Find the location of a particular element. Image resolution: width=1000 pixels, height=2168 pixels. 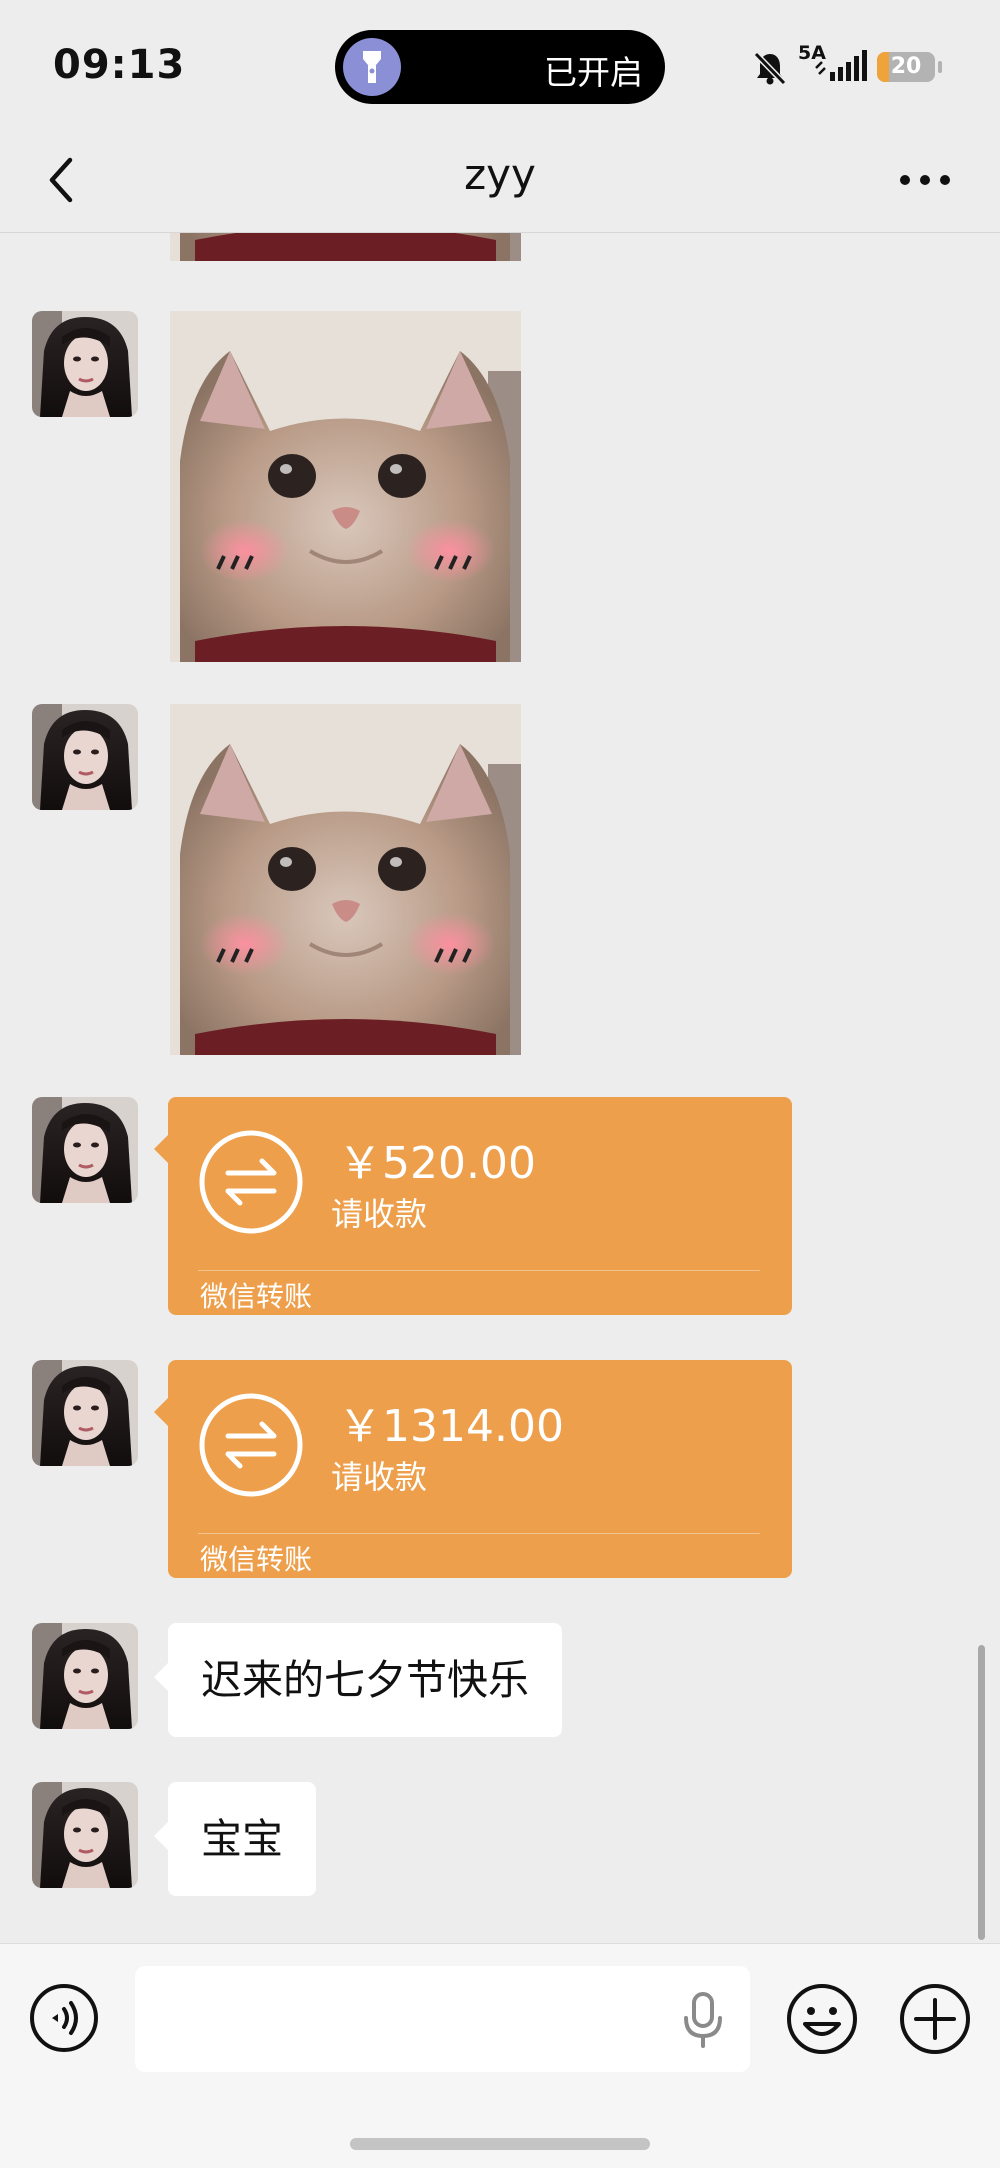

battery-level: 20 is located at coordinates (906, 66).